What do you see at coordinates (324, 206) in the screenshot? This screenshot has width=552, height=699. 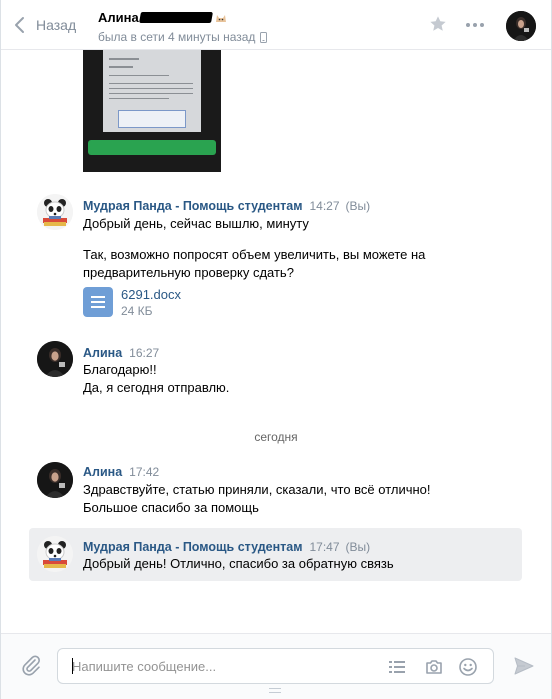 I see `message-time: 14:27` at bounding box center [324, 206].